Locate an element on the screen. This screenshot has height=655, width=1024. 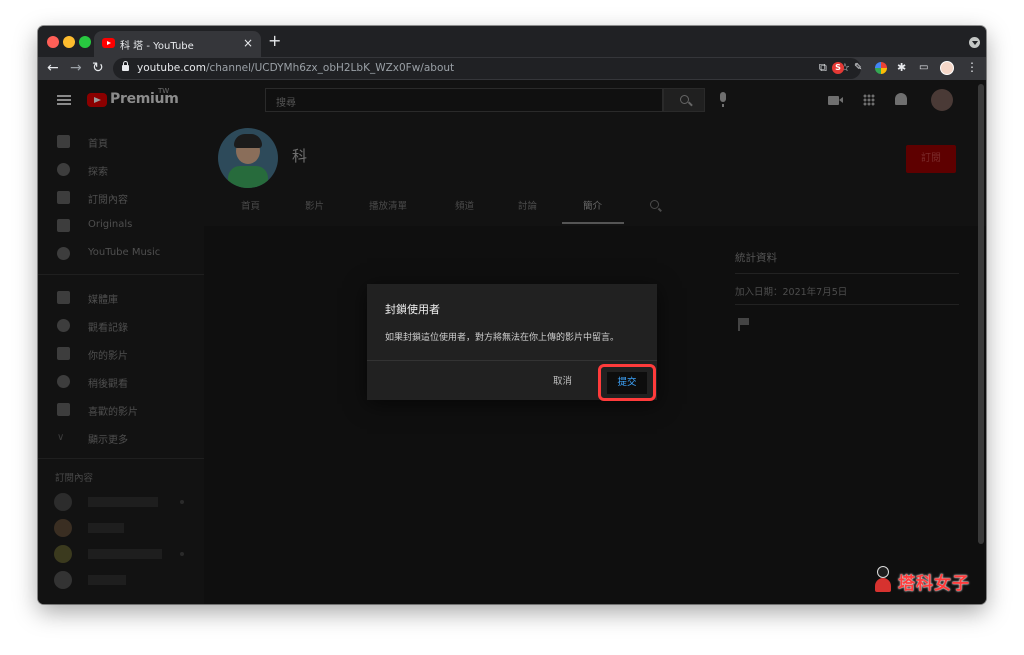
sidebar-item-label: 探索 is located at coordinates (98, 172).